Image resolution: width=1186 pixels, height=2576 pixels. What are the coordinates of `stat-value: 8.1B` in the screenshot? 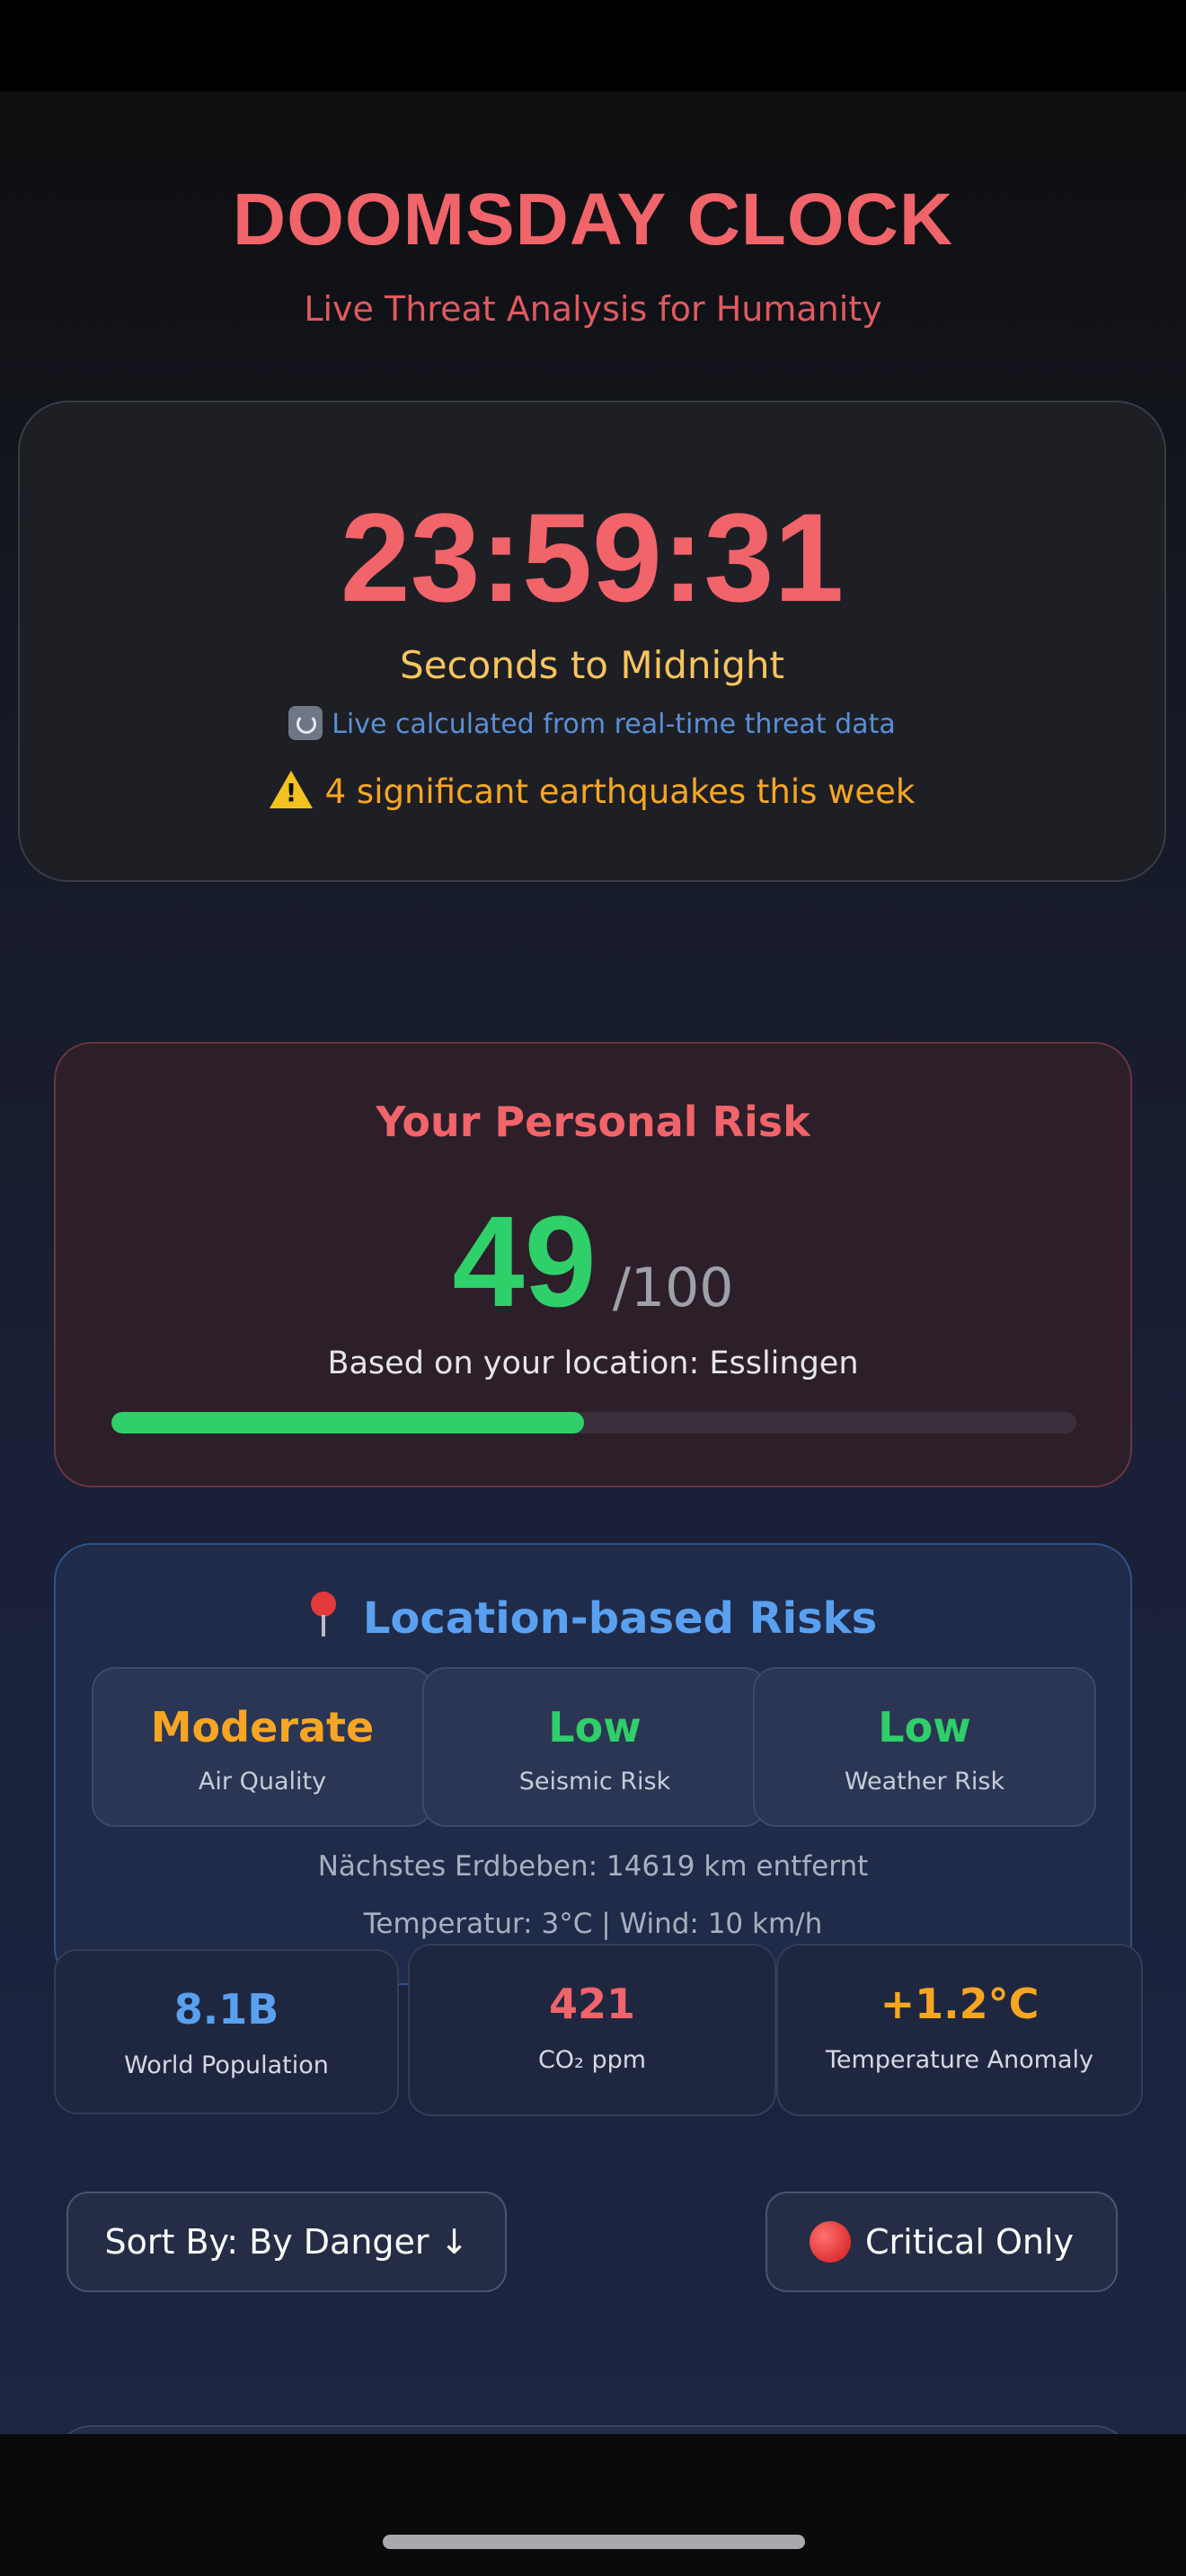 It's located at (226, 2009).